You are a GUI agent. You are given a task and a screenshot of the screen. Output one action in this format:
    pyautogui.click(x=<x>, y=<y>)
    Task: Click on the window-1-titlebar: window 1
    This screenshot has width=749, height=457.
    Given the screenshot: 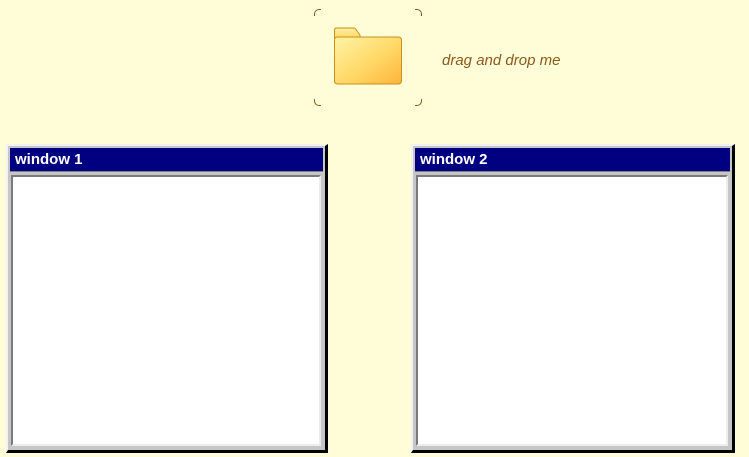 What is the action you would take?
    pyautogui.click(x=166, y=160)
    